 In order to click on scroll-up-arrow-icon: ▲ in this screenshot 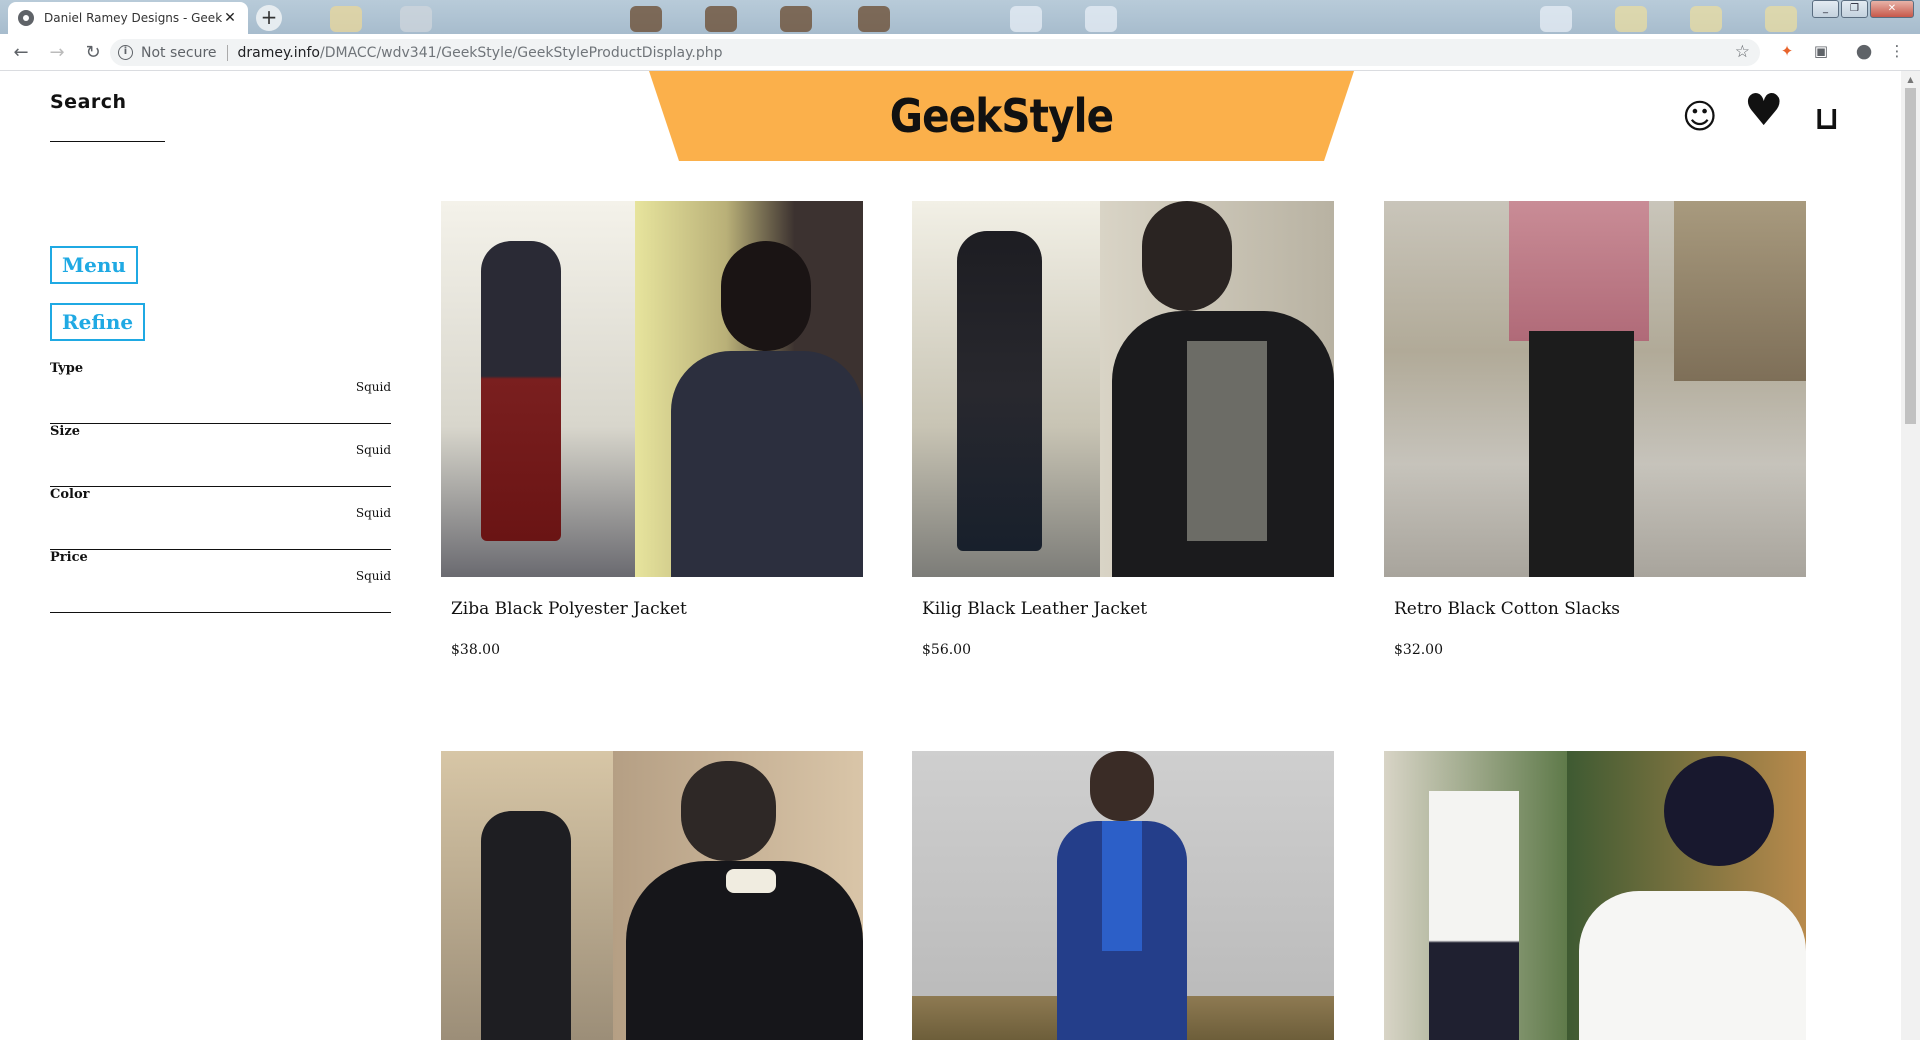, I will do `click(1910, 79)`.